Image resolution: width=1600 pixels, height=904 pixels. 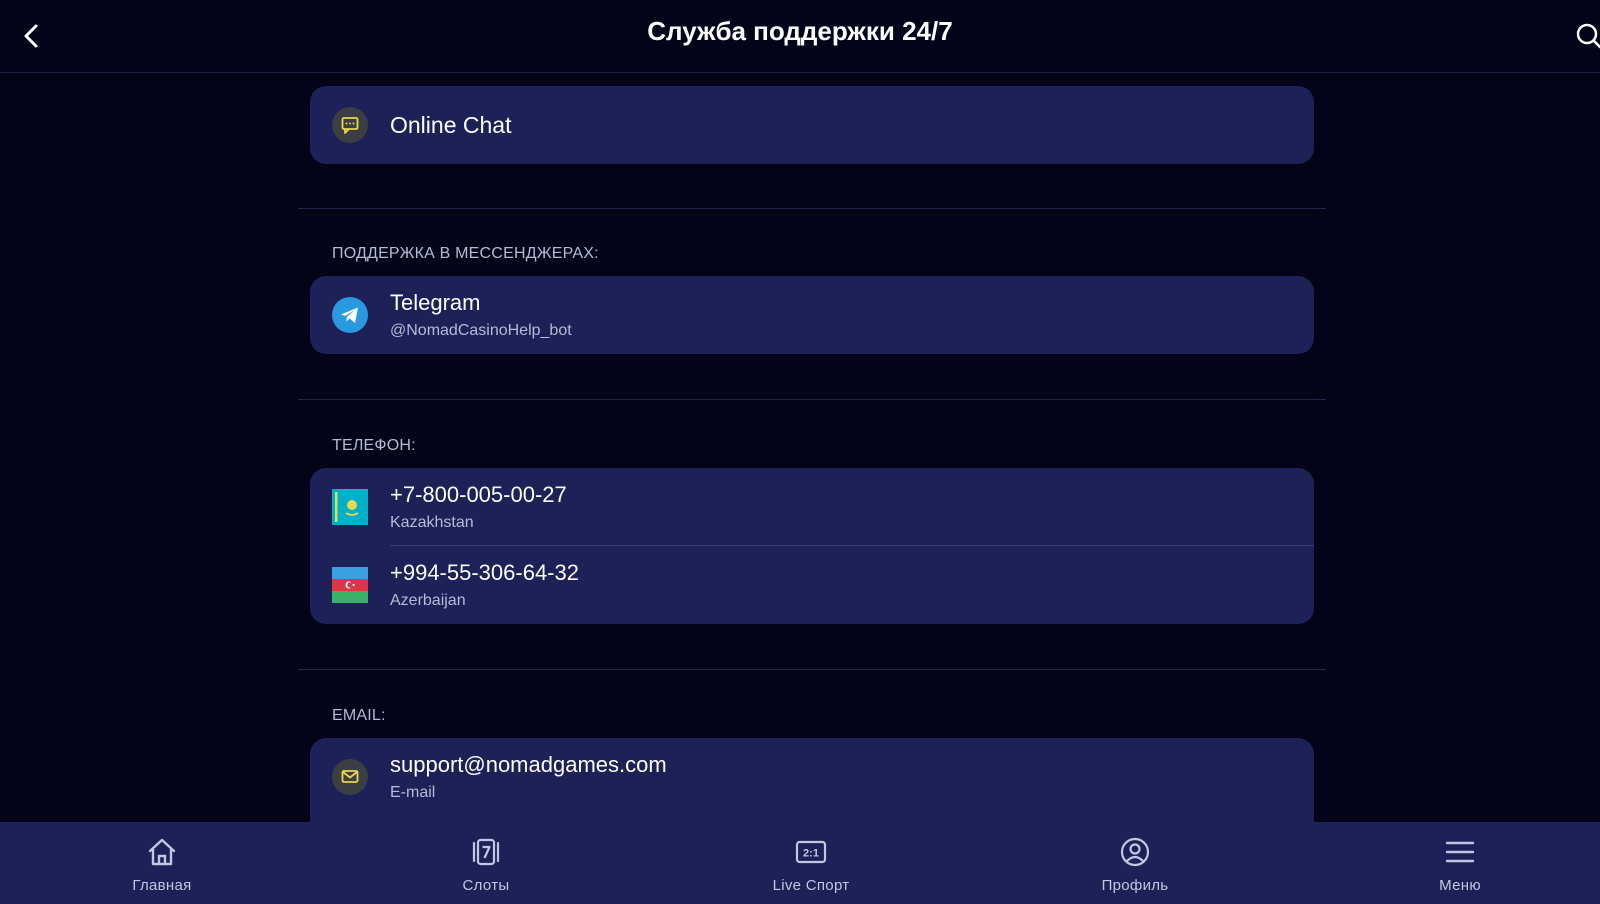 I want to click on nav-item-profile: Профиль, so click(x=1135, y=863).